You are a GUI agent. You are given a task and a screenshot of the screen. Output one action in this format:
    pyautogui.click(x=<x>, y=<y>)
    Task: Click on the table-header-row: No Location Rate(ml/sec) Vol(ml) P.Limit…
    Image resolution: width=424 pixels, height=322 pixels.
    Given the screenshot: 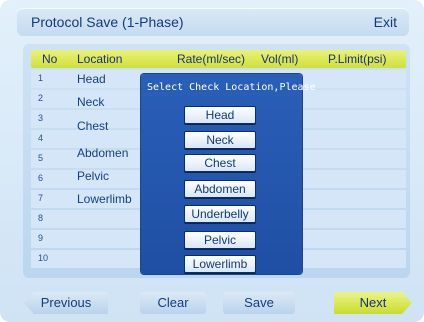 What is the action you would take?
    pyautogui.click(x=218, y=59)
    